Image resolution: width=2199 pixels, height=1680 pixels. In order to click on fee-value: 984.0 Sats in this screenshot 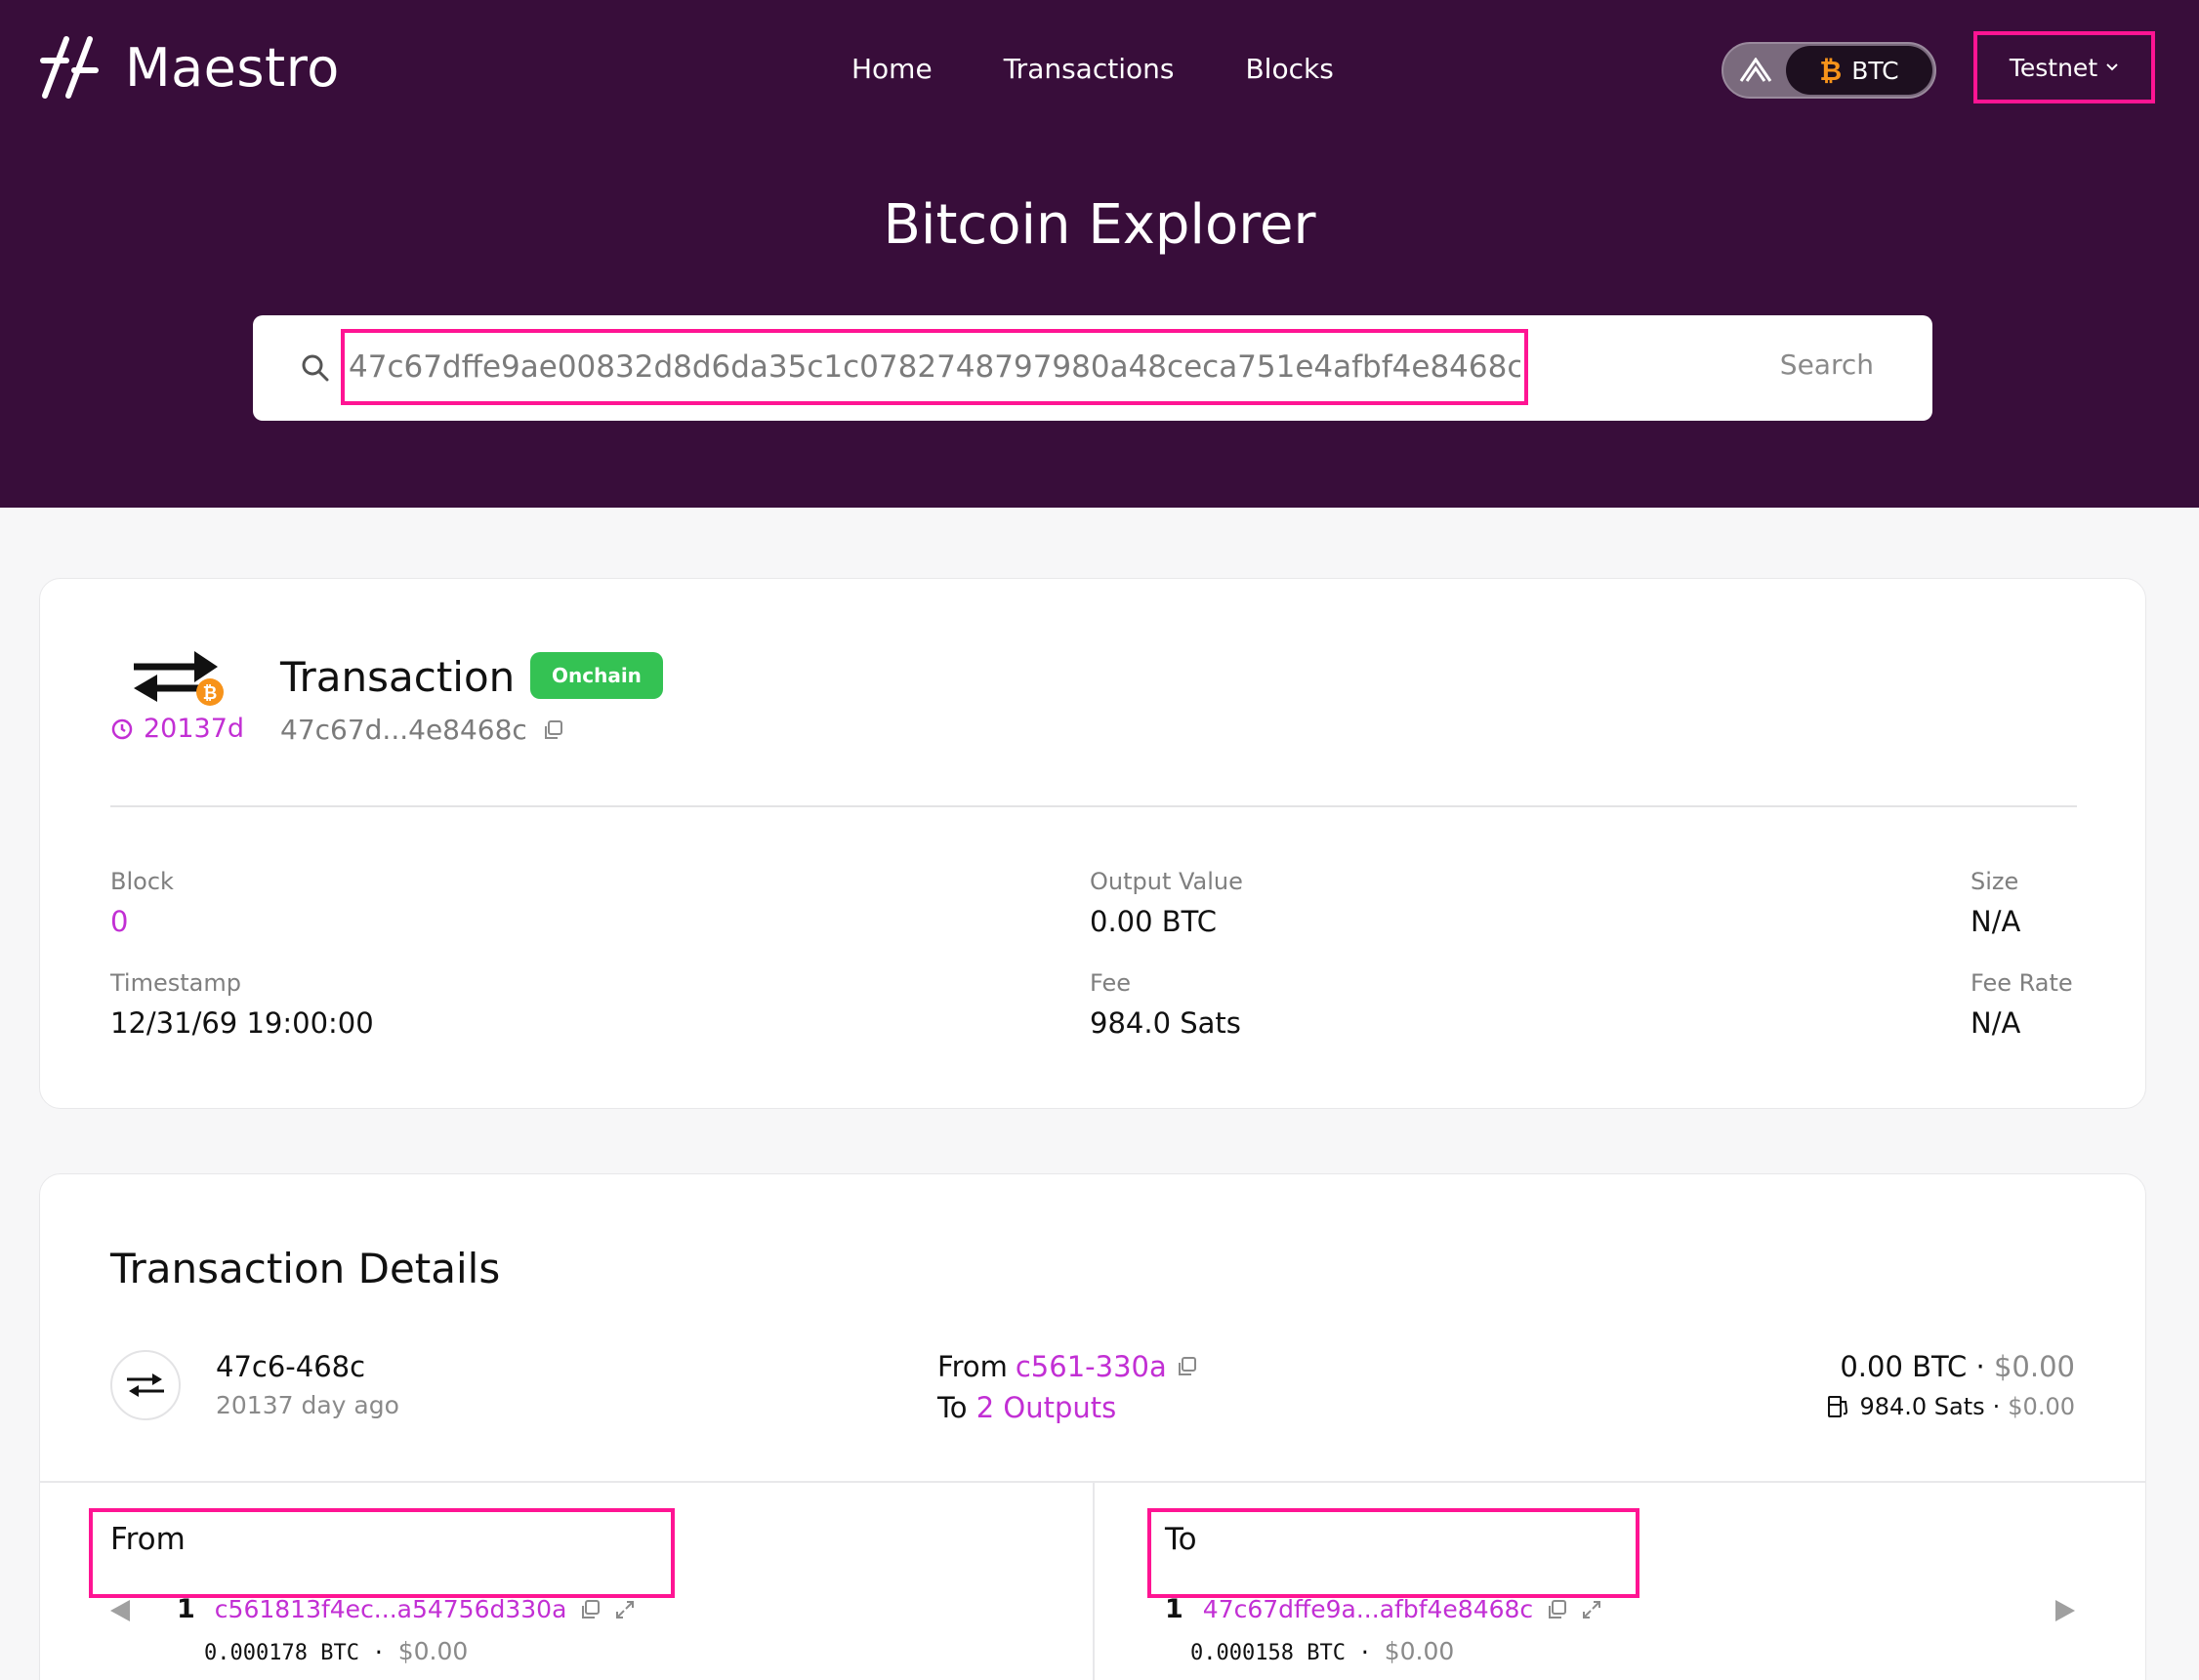, I will do `click(1165, 1023)`.